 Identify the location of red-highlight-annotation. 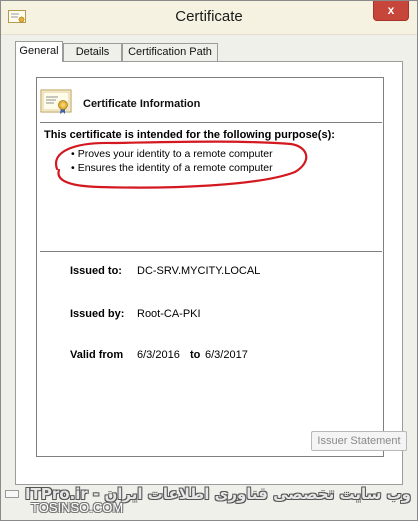
(181, 164).